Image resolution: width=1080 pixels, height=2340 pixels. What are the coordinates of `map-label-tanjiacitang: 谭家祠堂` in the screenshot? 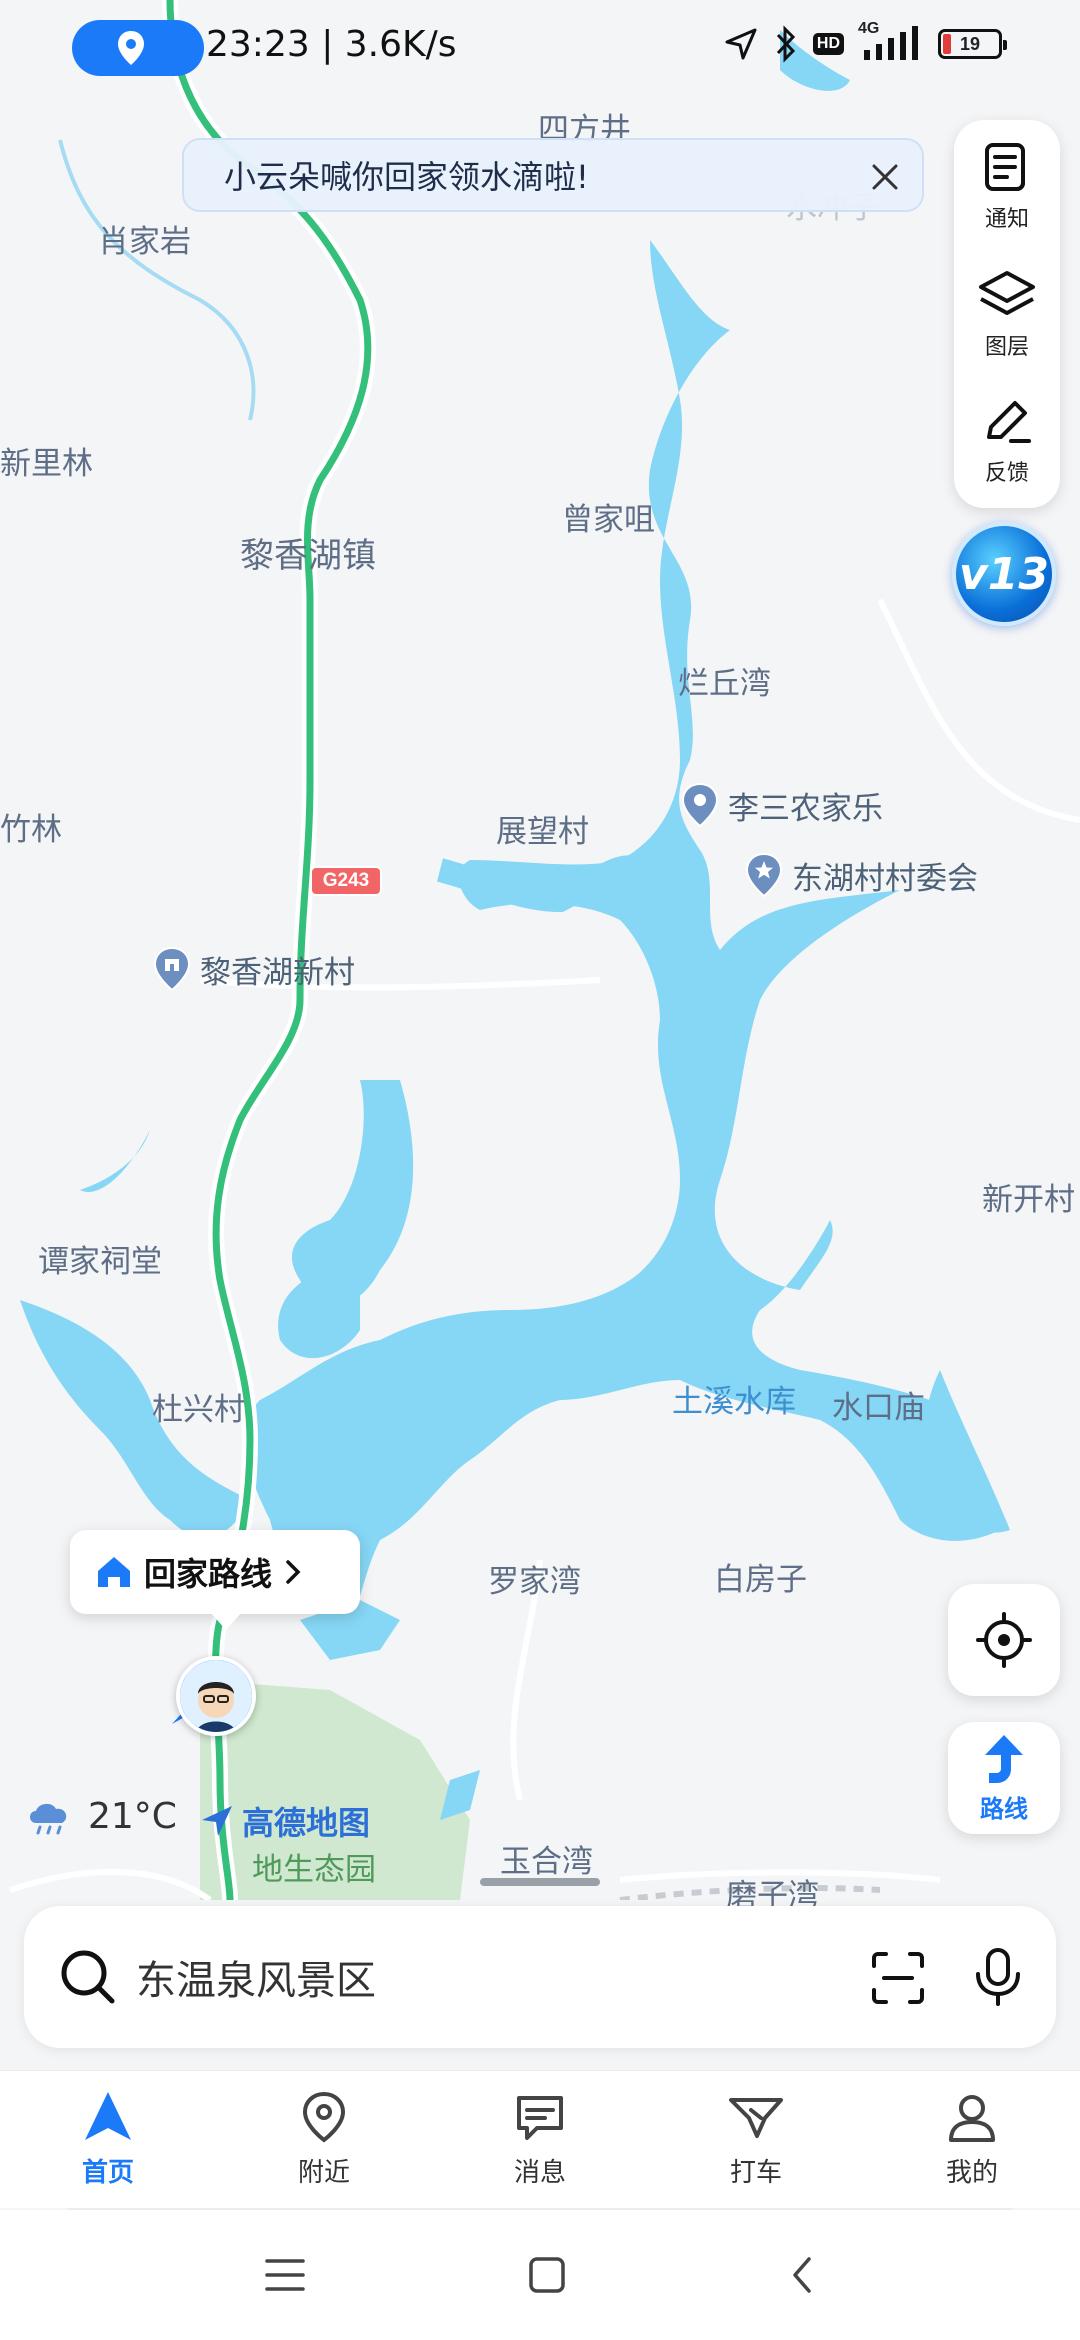 It's located at (100, 1262).